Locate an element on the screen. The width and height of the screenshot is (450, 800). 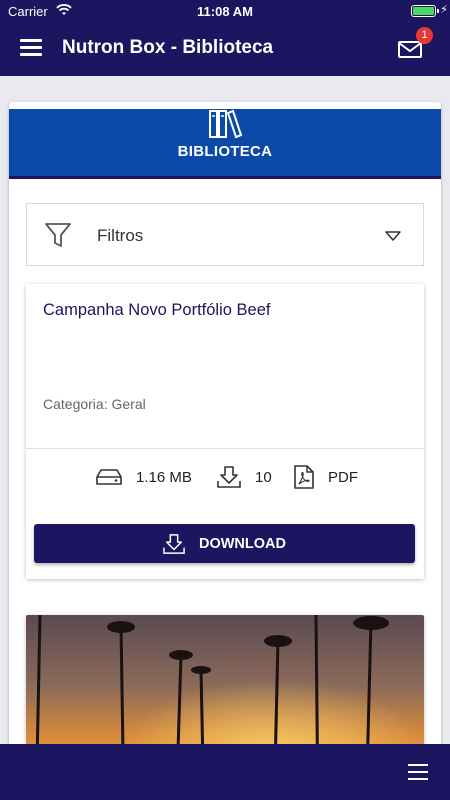
filters-dropdown: Filtros is located at coordinates (225, 234).